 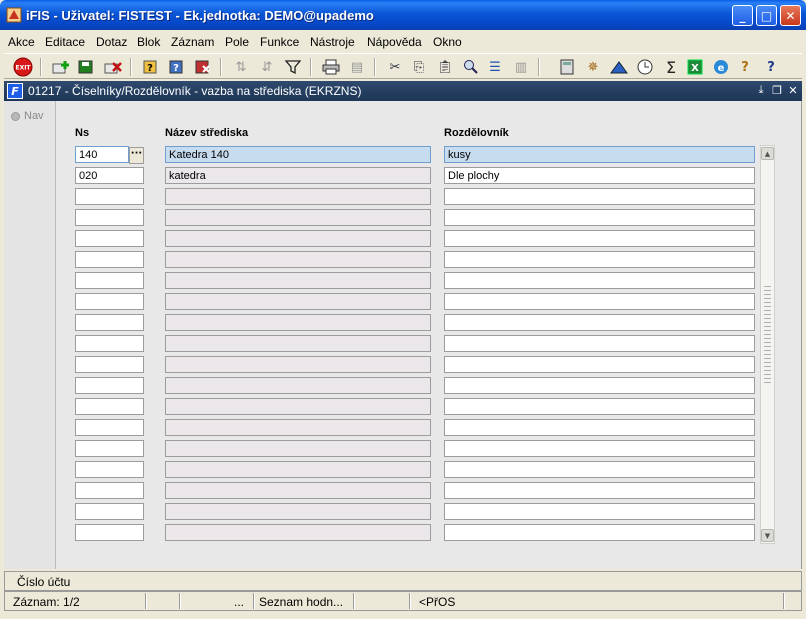 I want to click on sum-icon: Σ, so click(x=671, y=67).